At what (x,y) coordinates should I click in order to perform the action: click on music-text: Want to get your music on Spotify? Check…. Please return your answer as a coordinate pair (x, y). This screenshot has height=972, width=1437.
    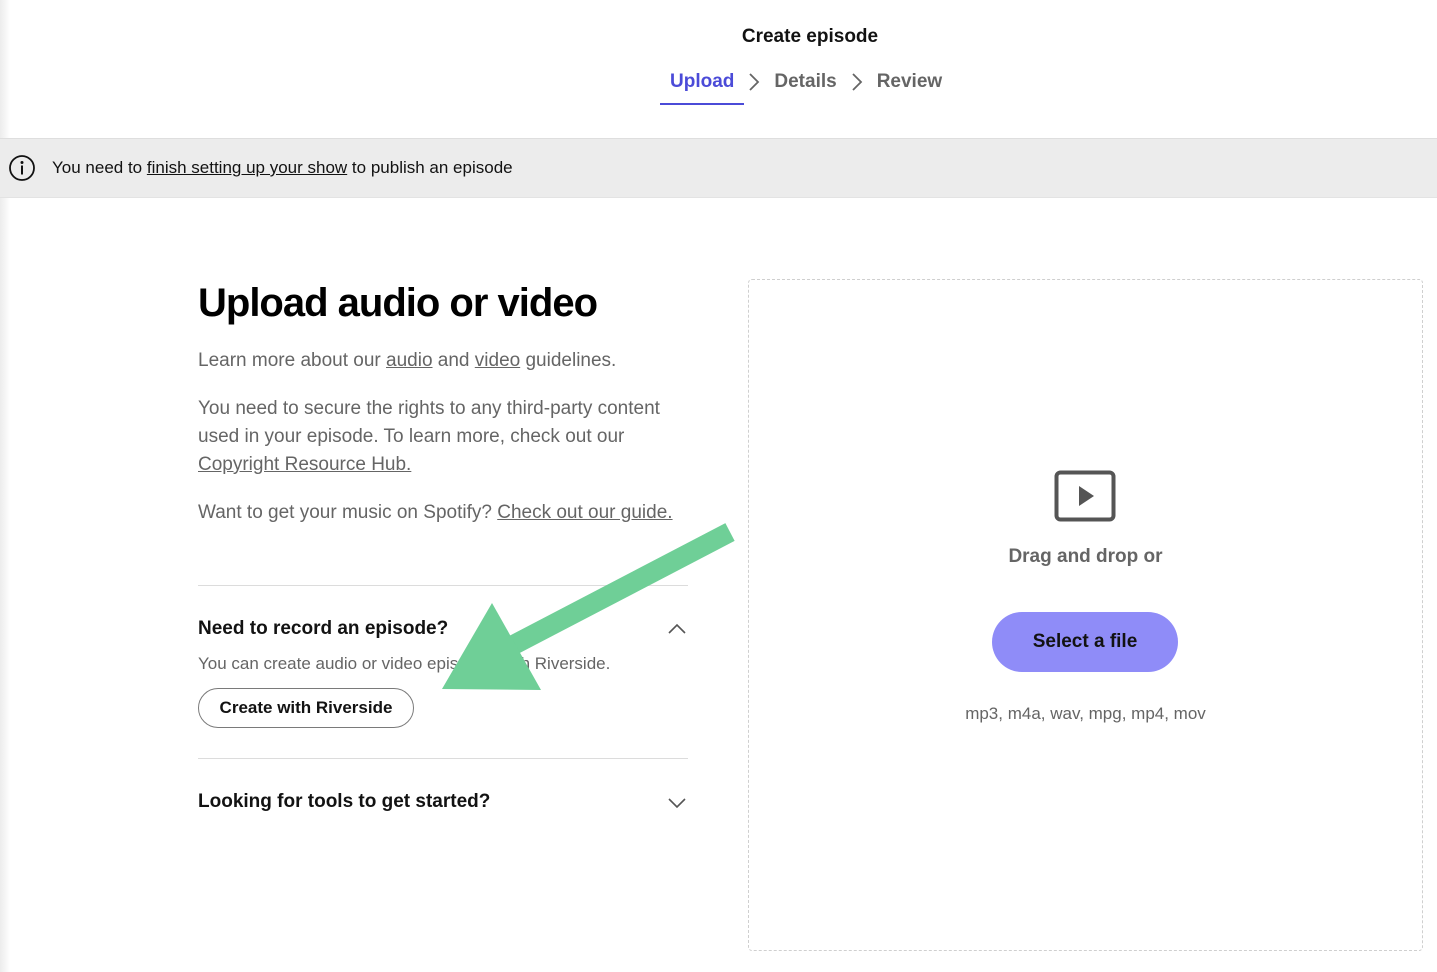
    Looking at the image, I should click on (443, 513).